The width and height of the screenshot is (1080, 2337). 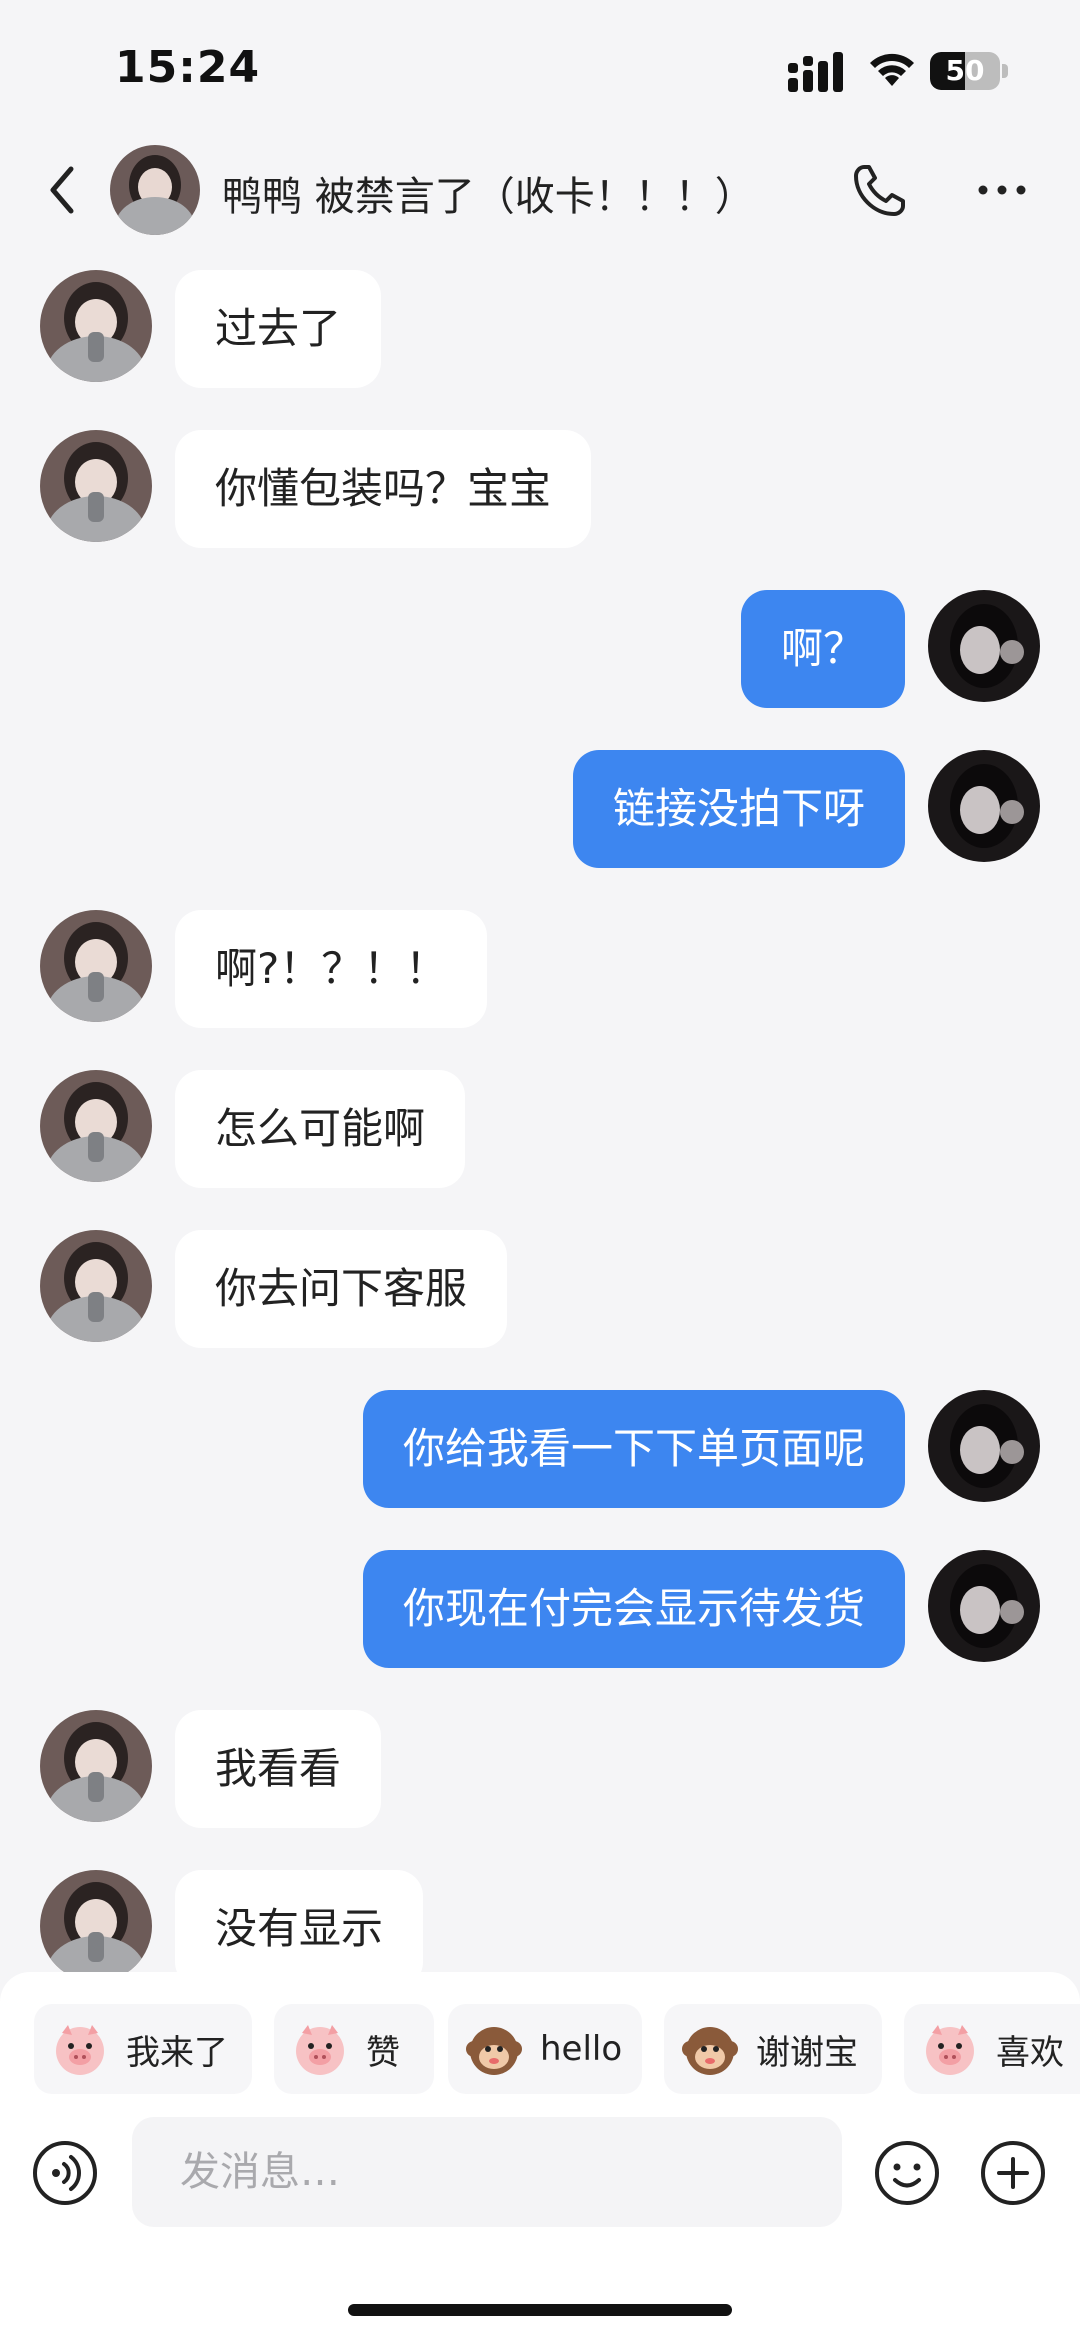 What do you see at coordinates (815, 72) in the screenshot?
I see `cellular-signal-icon` at bounding box center [815, 72].